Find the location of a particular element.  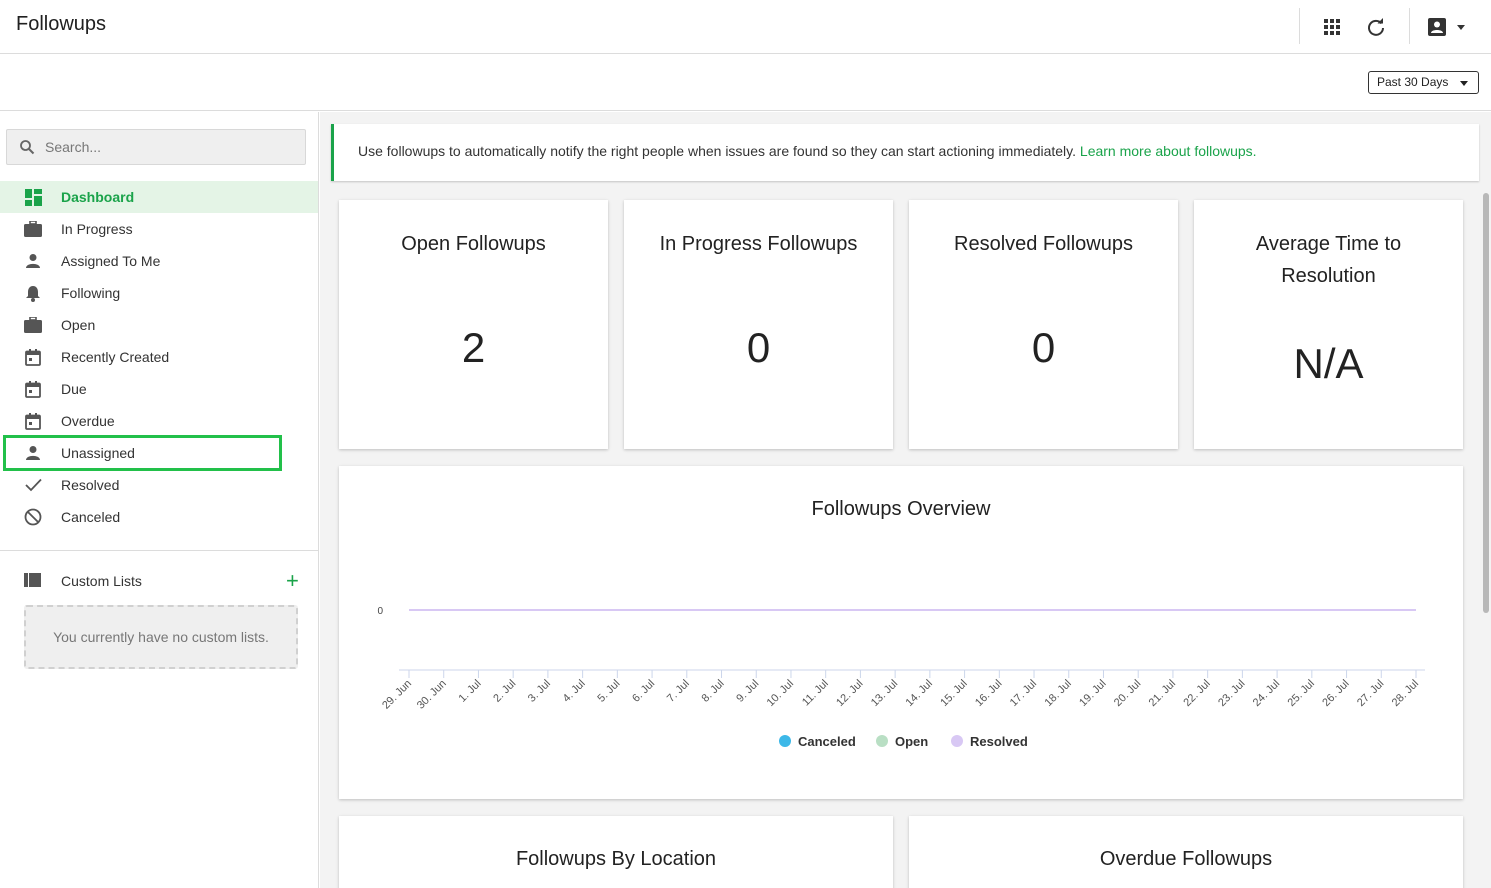

calendar-icon is located at coordinates (33, 357).